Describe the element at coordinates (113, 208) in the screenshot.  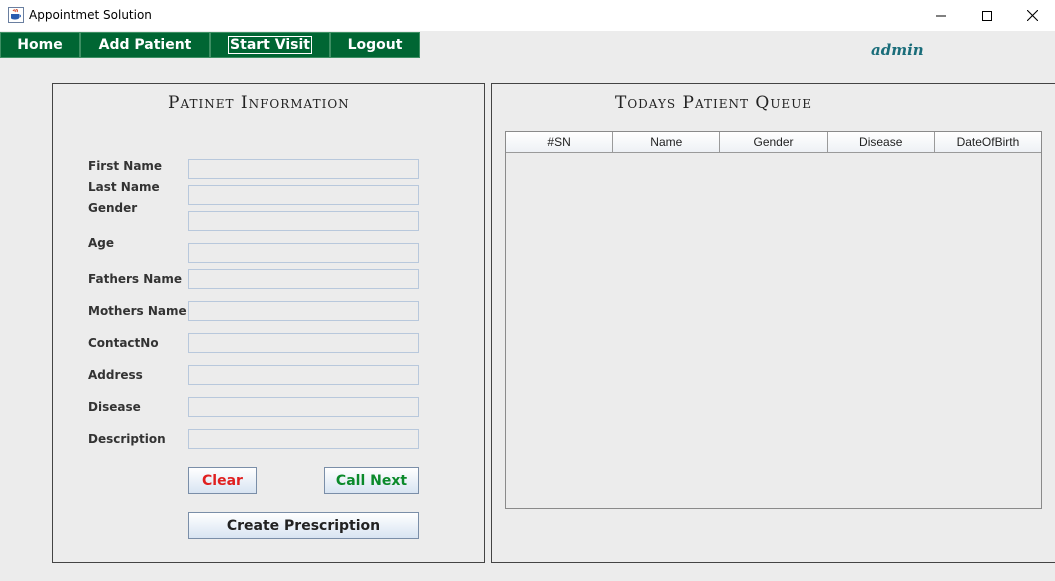
I see `gender-label: Gender` at that location.